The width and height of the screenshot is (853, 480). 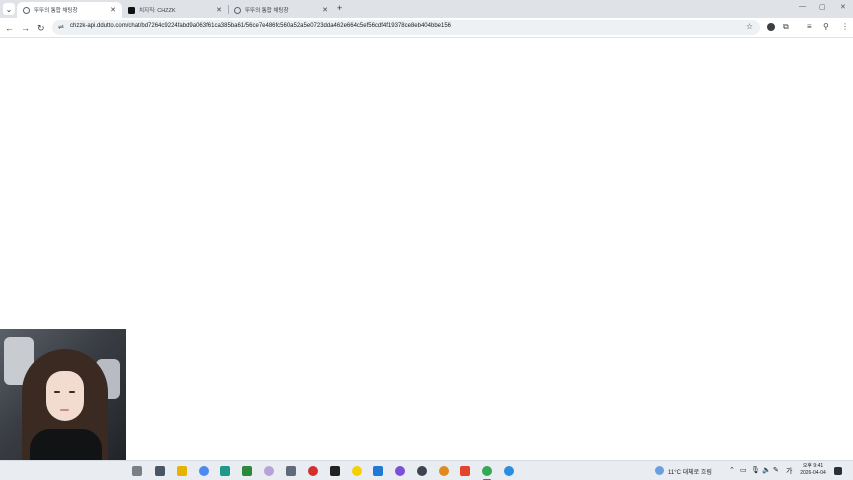 What do you see at coordinates (802, 6) in the screenshot?
I see `minimize-icon: —` at bounding box center [802, 6].